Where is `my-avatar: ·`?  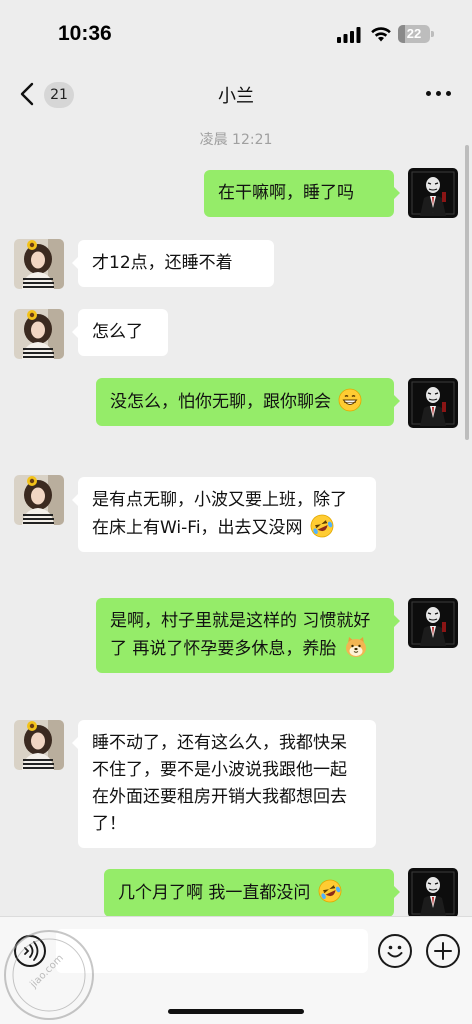
my-avatar: · is located at coordinates (433, 193).